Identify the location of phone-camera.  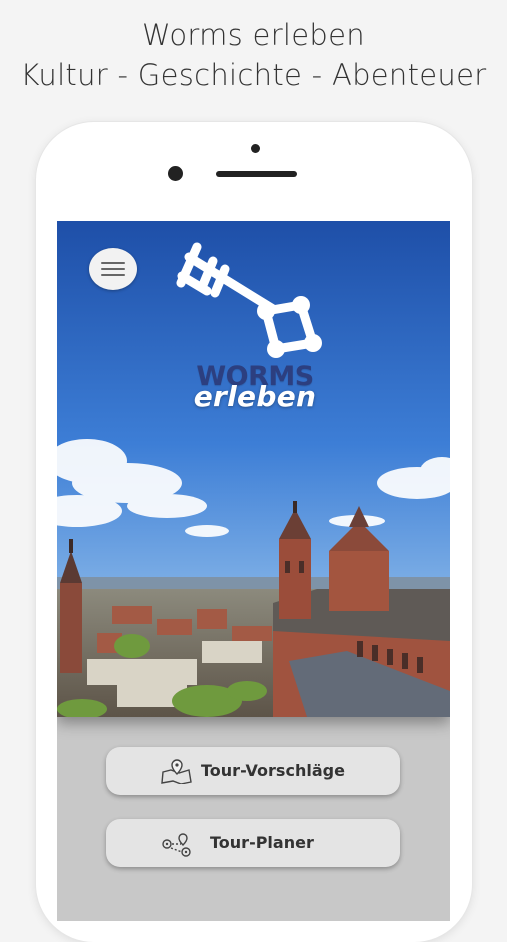
(175, 173).